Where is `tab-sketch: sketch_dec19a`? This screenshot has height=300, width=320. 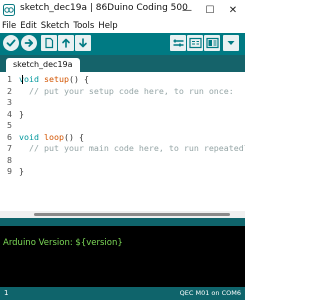
tab-sketch: sketch_dec19a is located at coordinates (43, 65).